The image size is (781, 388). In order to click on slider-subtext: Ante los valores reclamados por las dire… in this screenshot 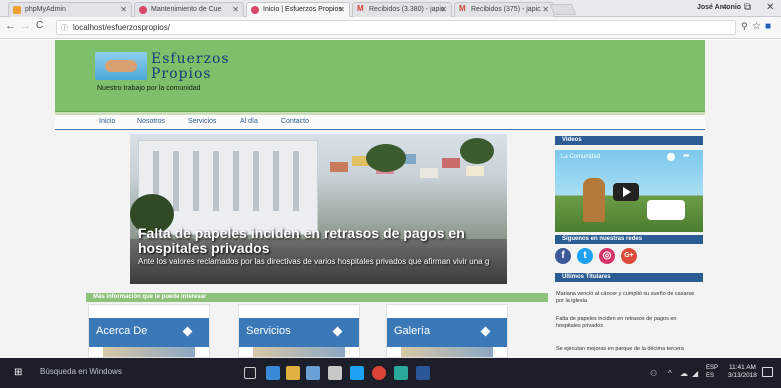, I will do `click(314, 261)`.